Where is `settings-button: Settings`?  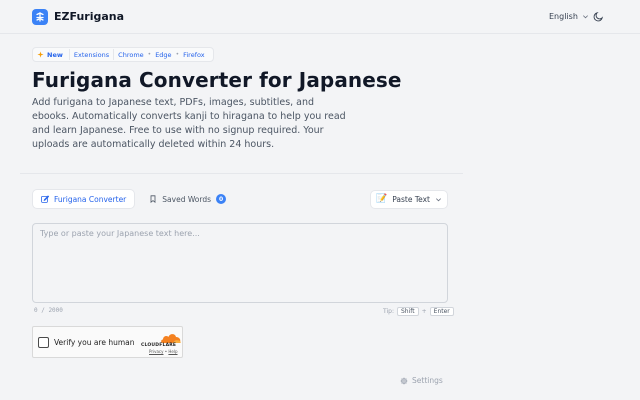
settings-button: Settings is located at coordinates (421, 380).